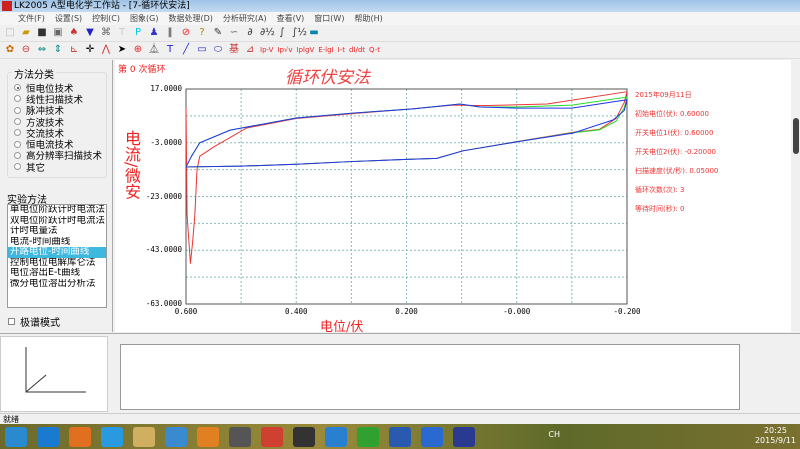 This screenshot has width=800, height=449. I want to click on peak-area-icon: ⏅, so click(154, 50).